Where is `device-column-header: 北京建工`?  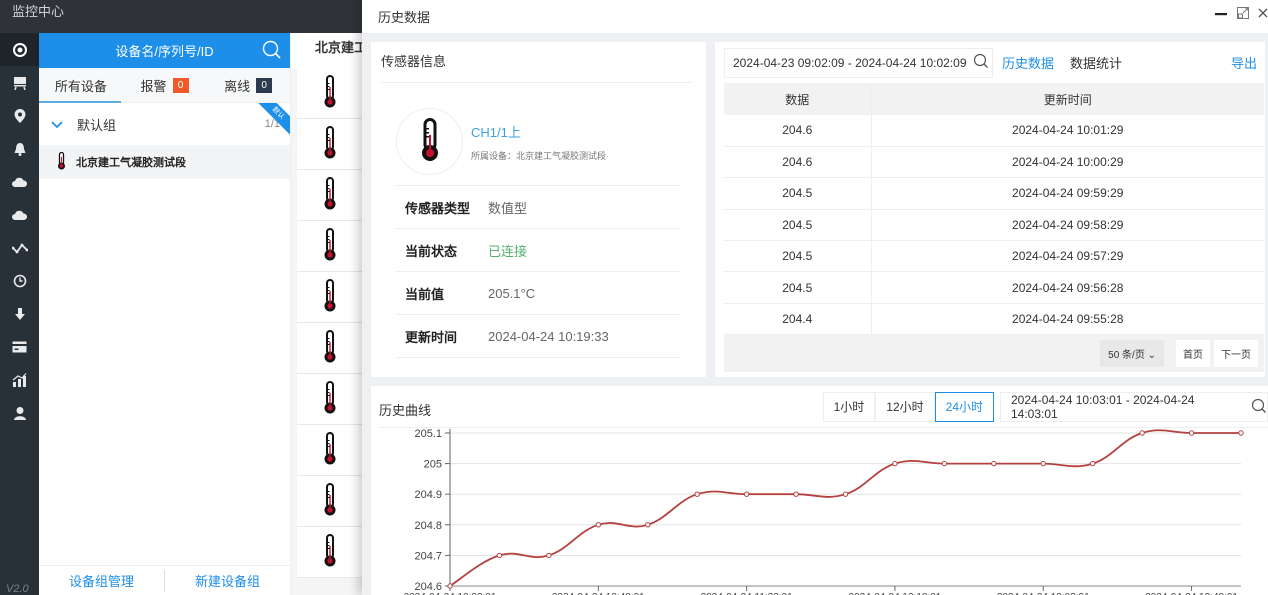
device-column-header: 北京建工 is located at coordinates (326, 50).